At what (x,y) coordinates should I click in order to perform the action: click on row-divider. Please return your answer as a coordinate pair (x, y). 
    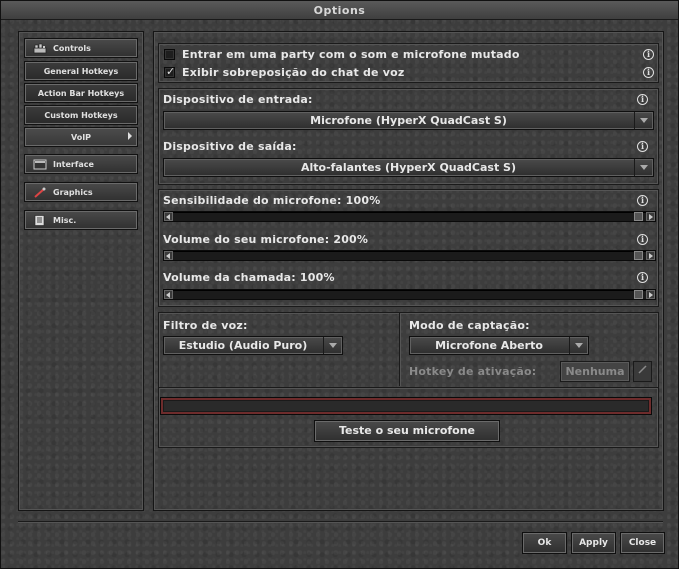
    Looking at the image, I should click on (408, 387).